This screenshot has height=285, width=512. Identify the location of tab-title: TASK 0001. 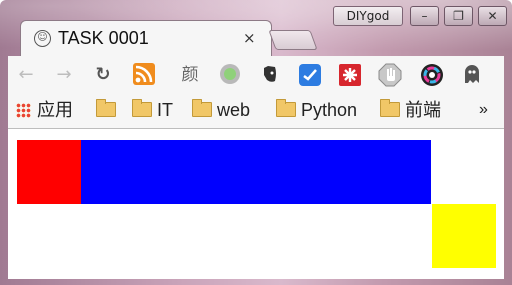
(103, 38).